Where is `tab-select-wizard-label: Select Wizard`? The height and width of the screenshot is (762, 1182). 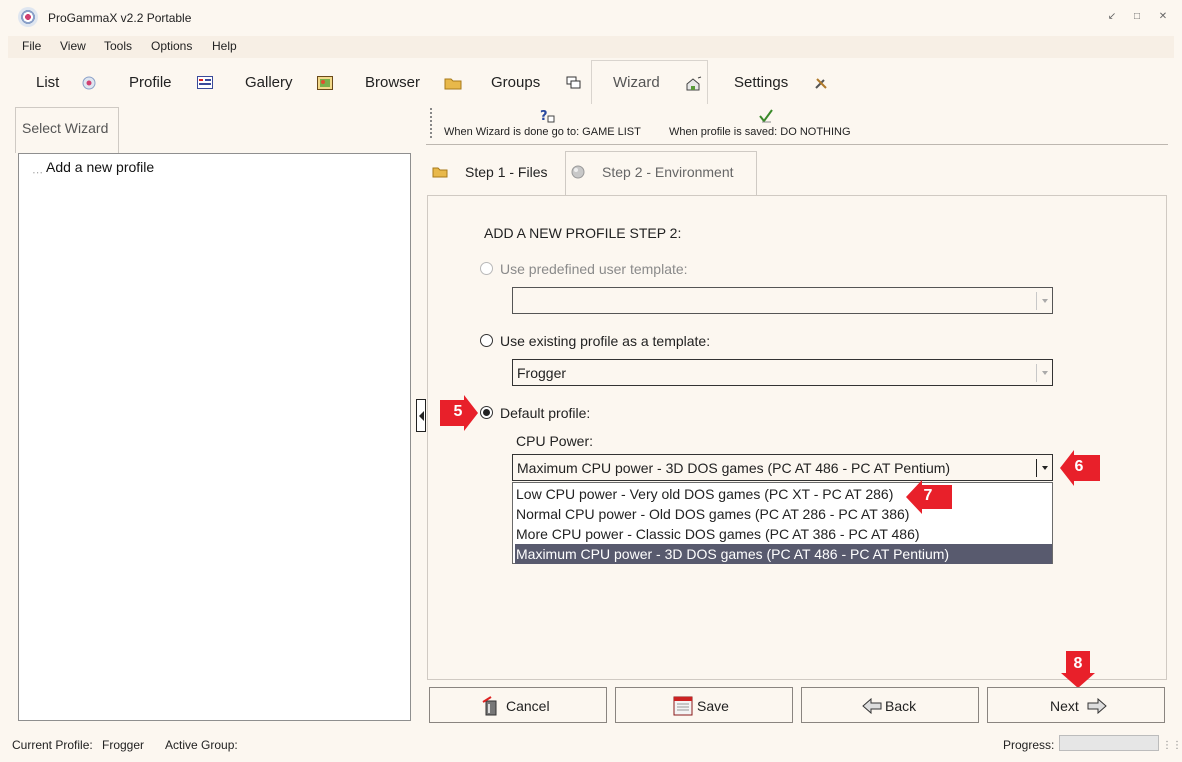 tab-select-wizard-label: Select Wizard is located at coordinates (65, 128).